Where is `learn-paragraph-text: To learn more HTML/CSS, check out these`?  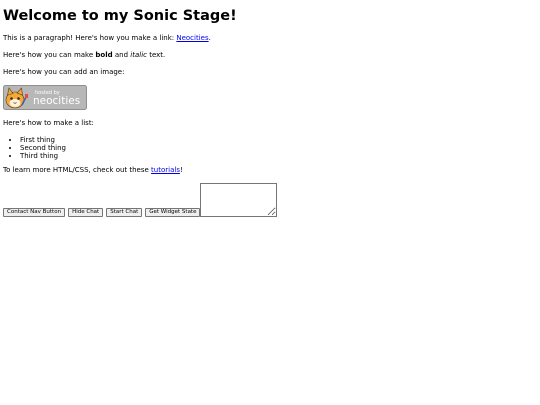
learn-paragraph-text: To learn more HTML/CSS, check out these is located at coordinates (77, 170).